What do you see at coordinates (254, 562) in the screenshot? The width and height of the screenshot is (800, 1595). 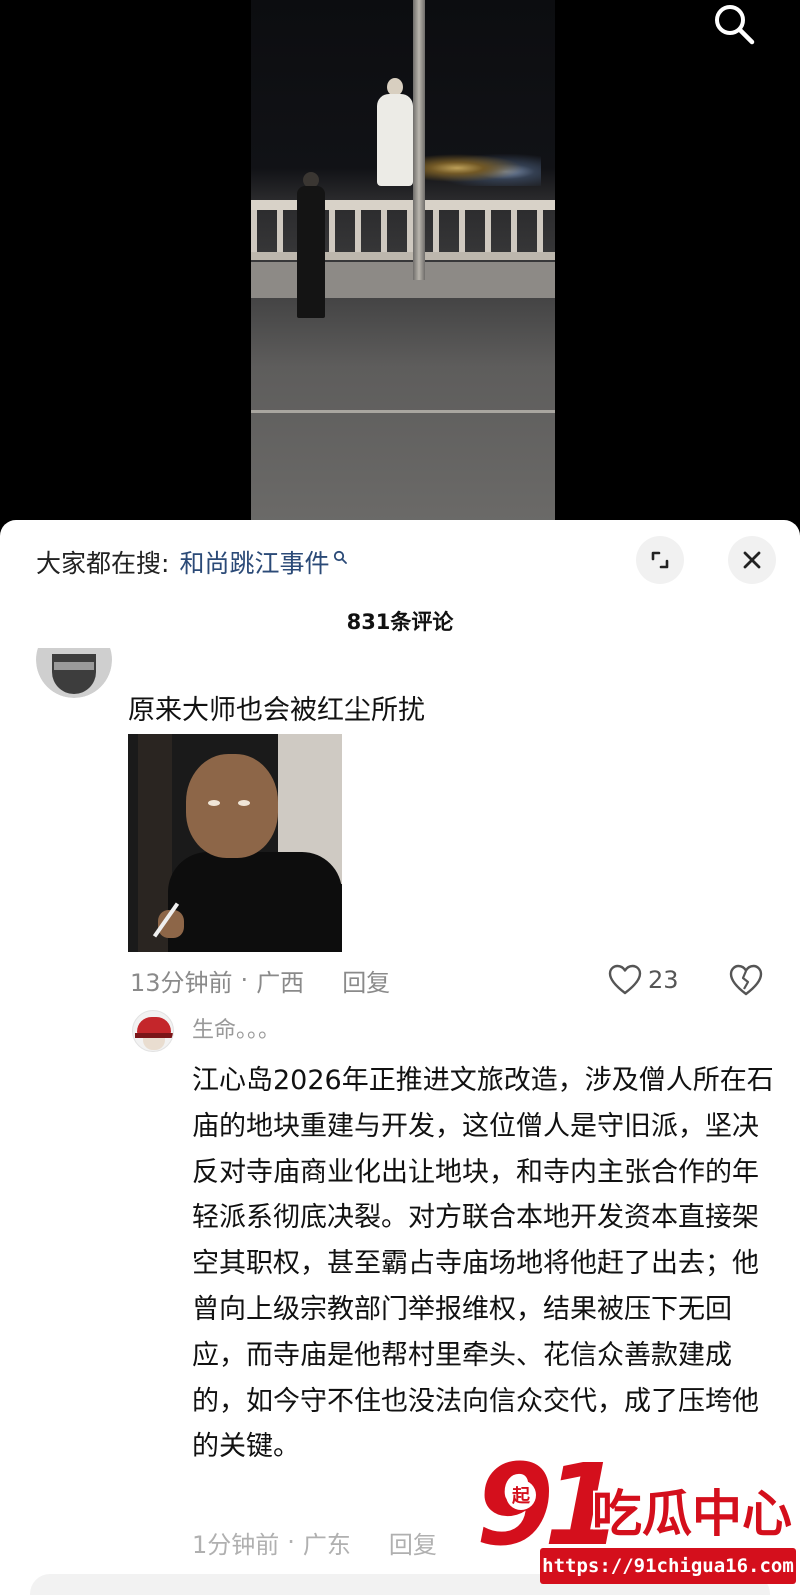 I see `trending-query-link: 和尚跳江事件` at bounding box center [254, 562].